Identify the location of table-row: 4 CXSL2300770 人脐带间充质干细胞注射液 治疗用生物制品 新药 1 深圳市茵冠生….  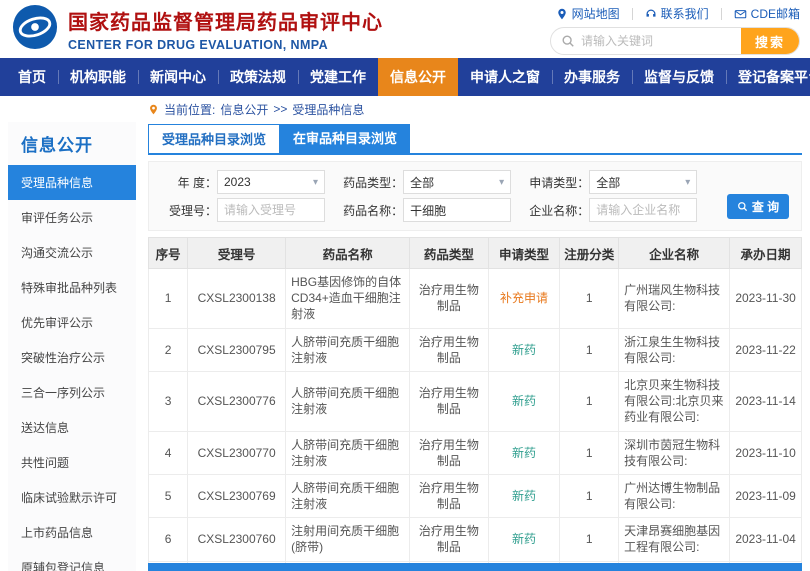
(475, 452).